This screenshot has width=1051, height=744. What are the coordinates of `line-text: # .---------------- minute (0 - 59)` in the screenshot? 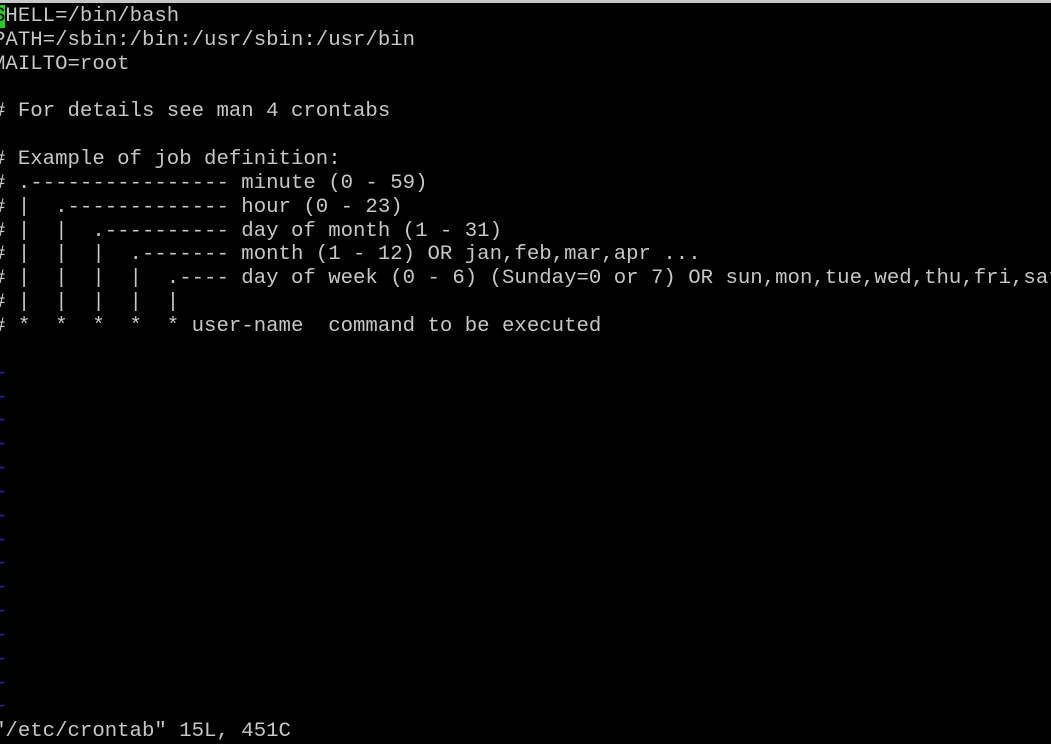 It's located at (214, 183).